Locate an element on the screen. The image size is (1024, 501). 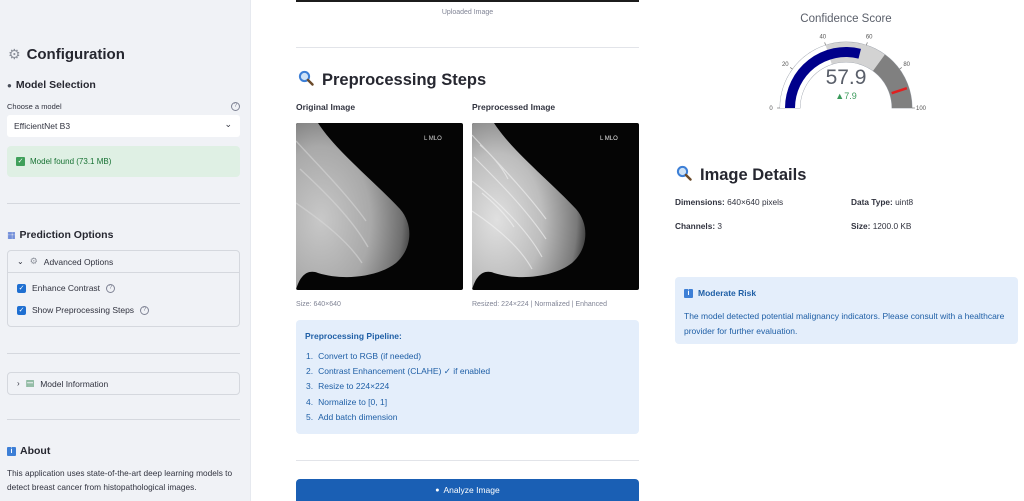
channels-row: Channels: 3 is located at coordinates (698, 226).